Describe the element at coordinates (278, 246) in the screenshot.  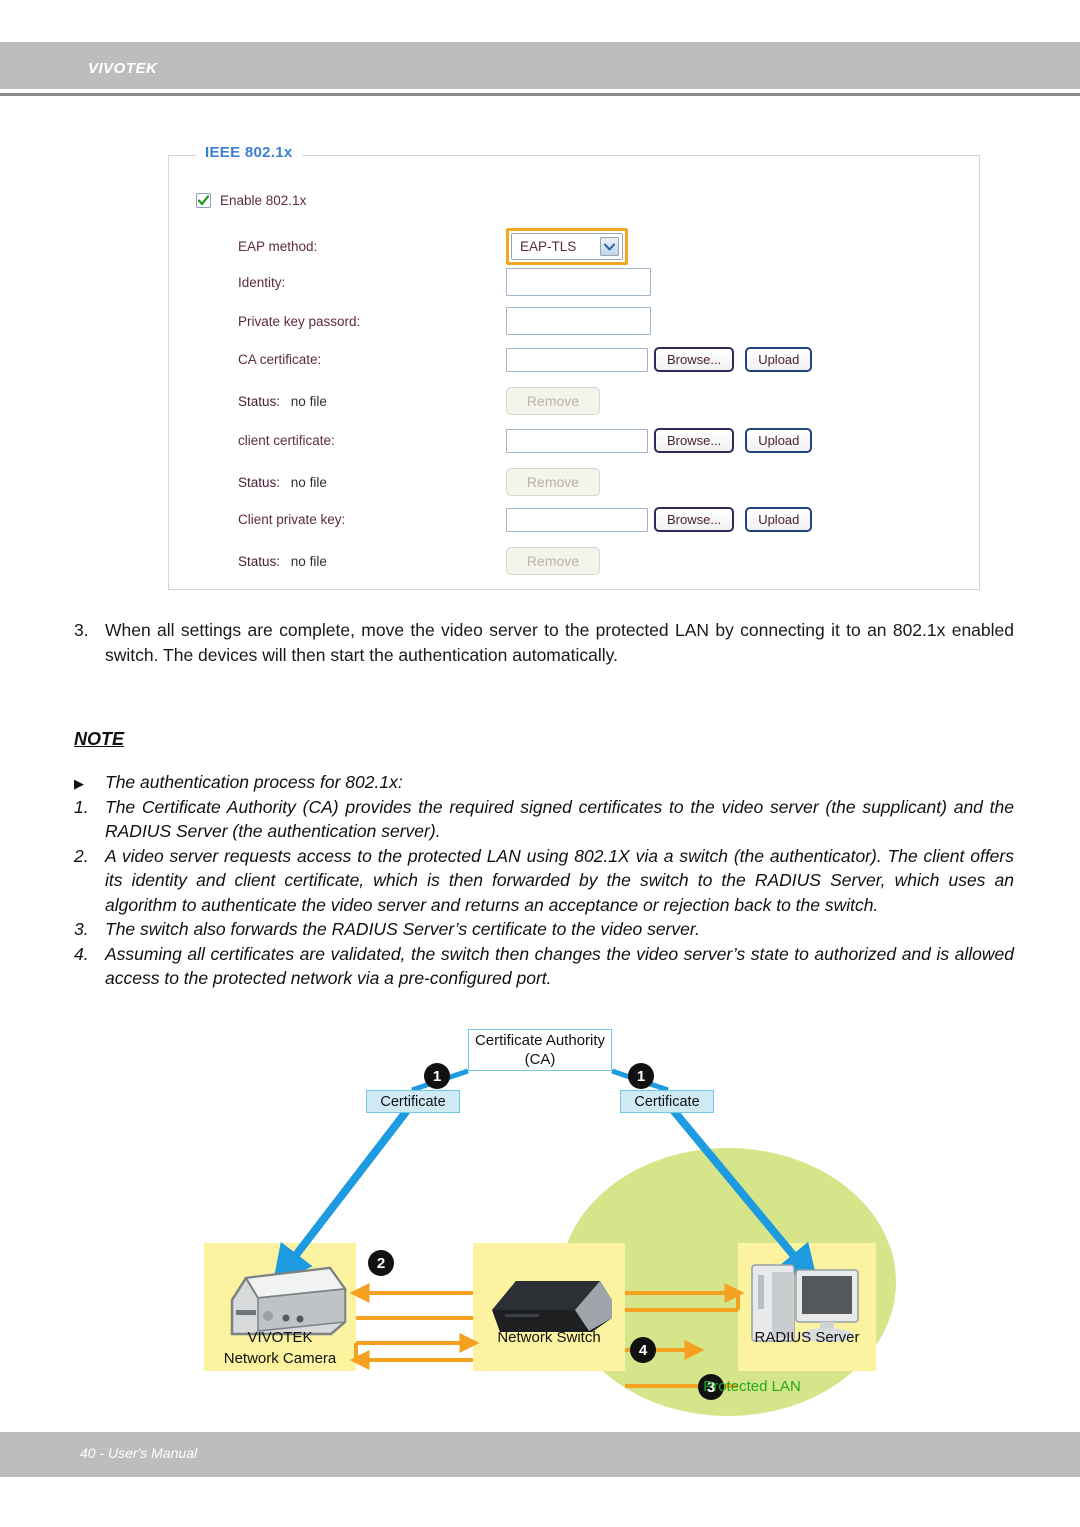
I see `eap-method-label: EAP method:` at that location.